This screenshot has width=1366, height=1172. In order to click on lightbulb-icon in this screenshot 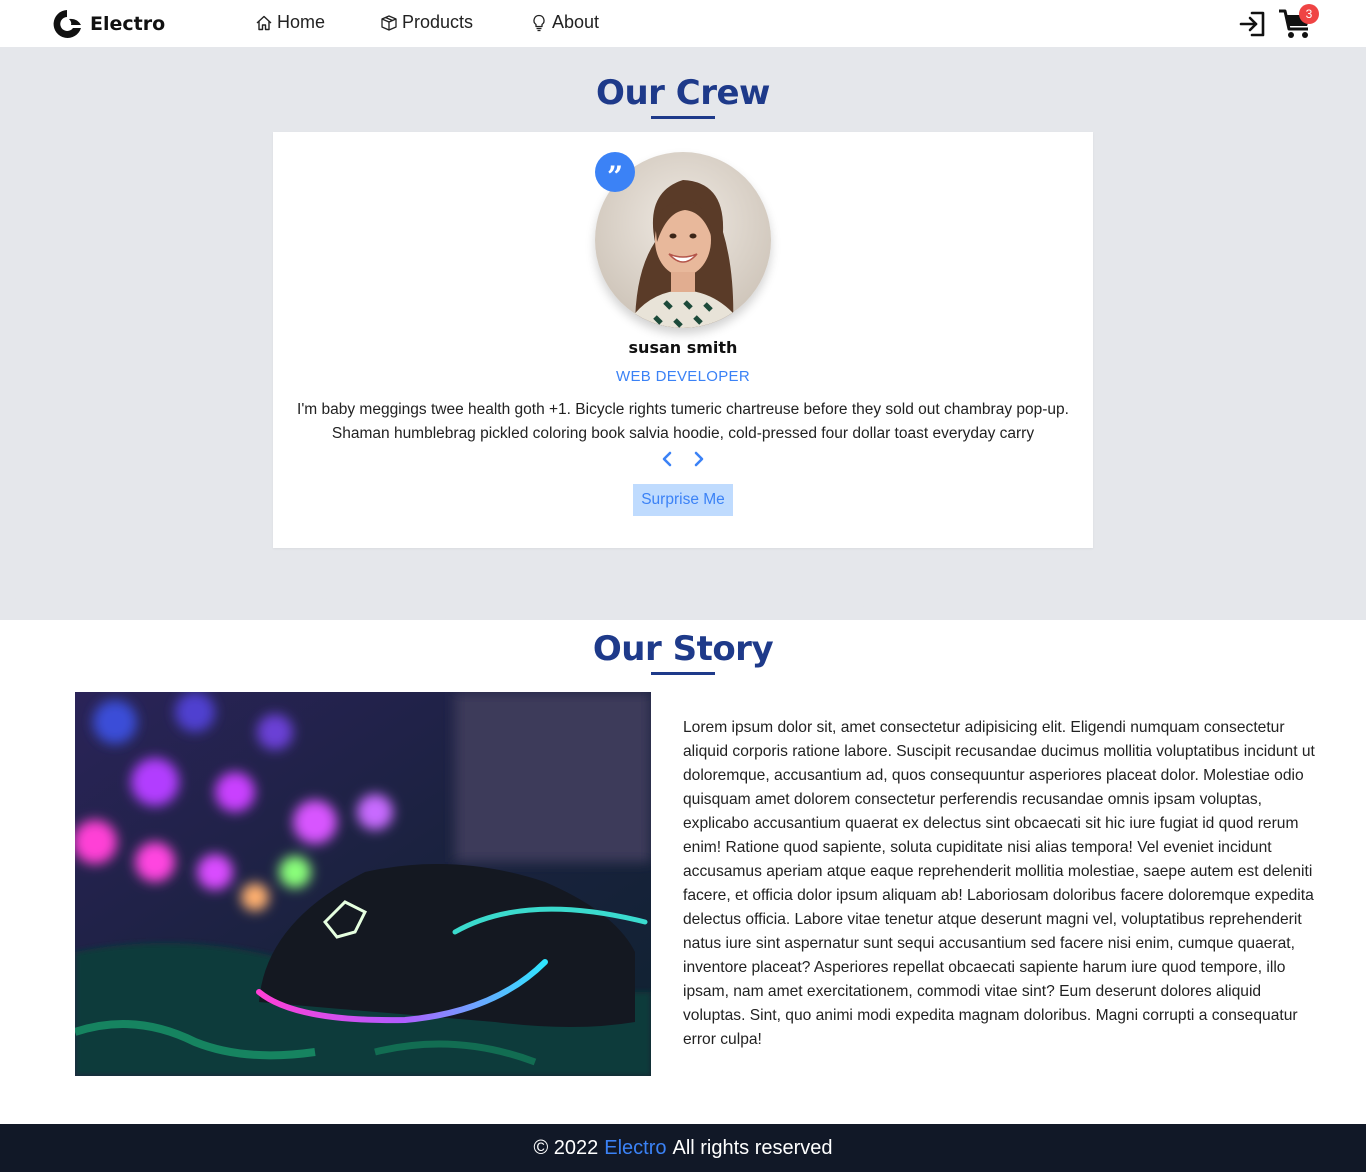, I will do `click(539, 22)`.